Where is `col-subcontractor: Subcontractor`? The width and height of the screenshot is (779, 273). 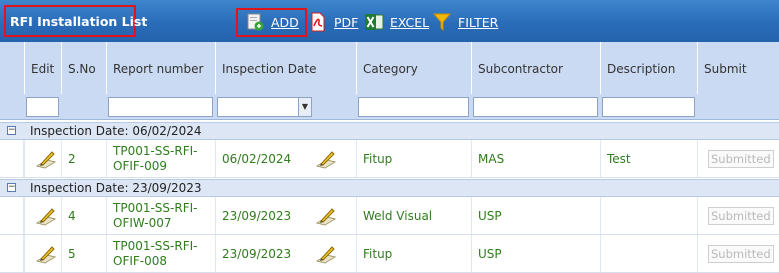
col-subcontractor: Subcontractor is located at coordinates (535, 68).